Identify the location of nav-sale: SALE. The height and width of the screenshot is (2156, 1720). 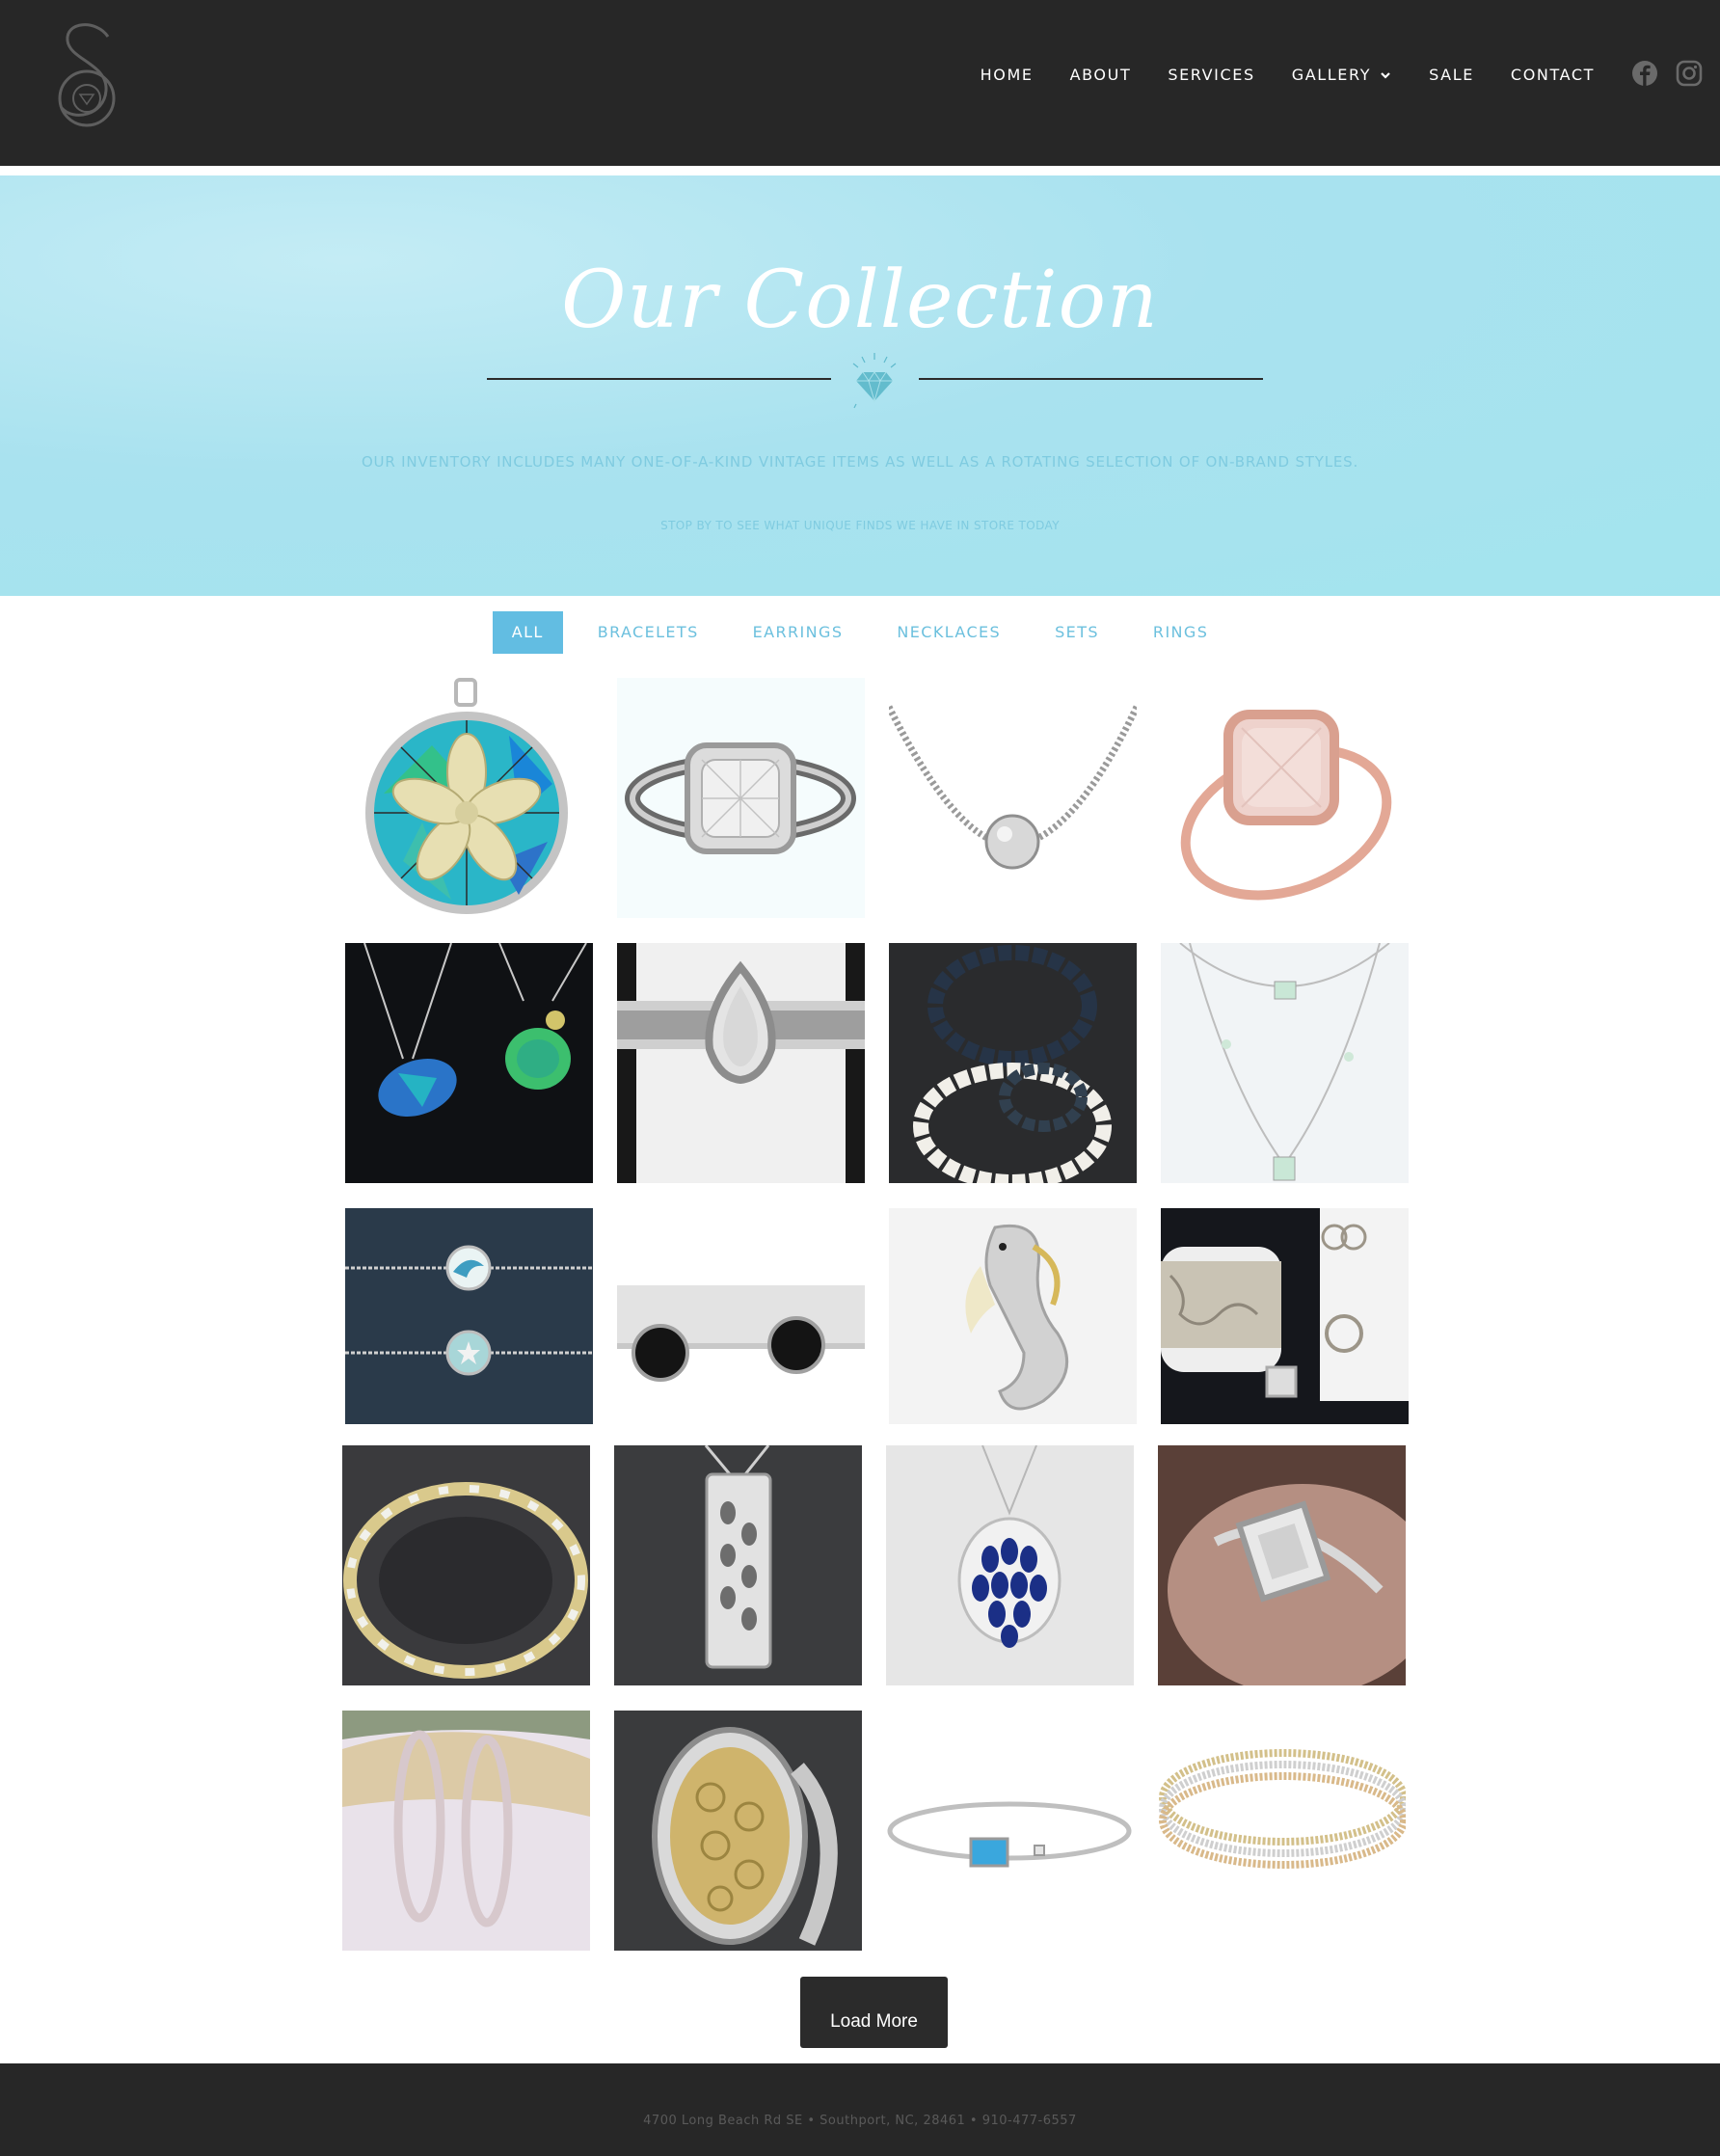
(1452, 75).